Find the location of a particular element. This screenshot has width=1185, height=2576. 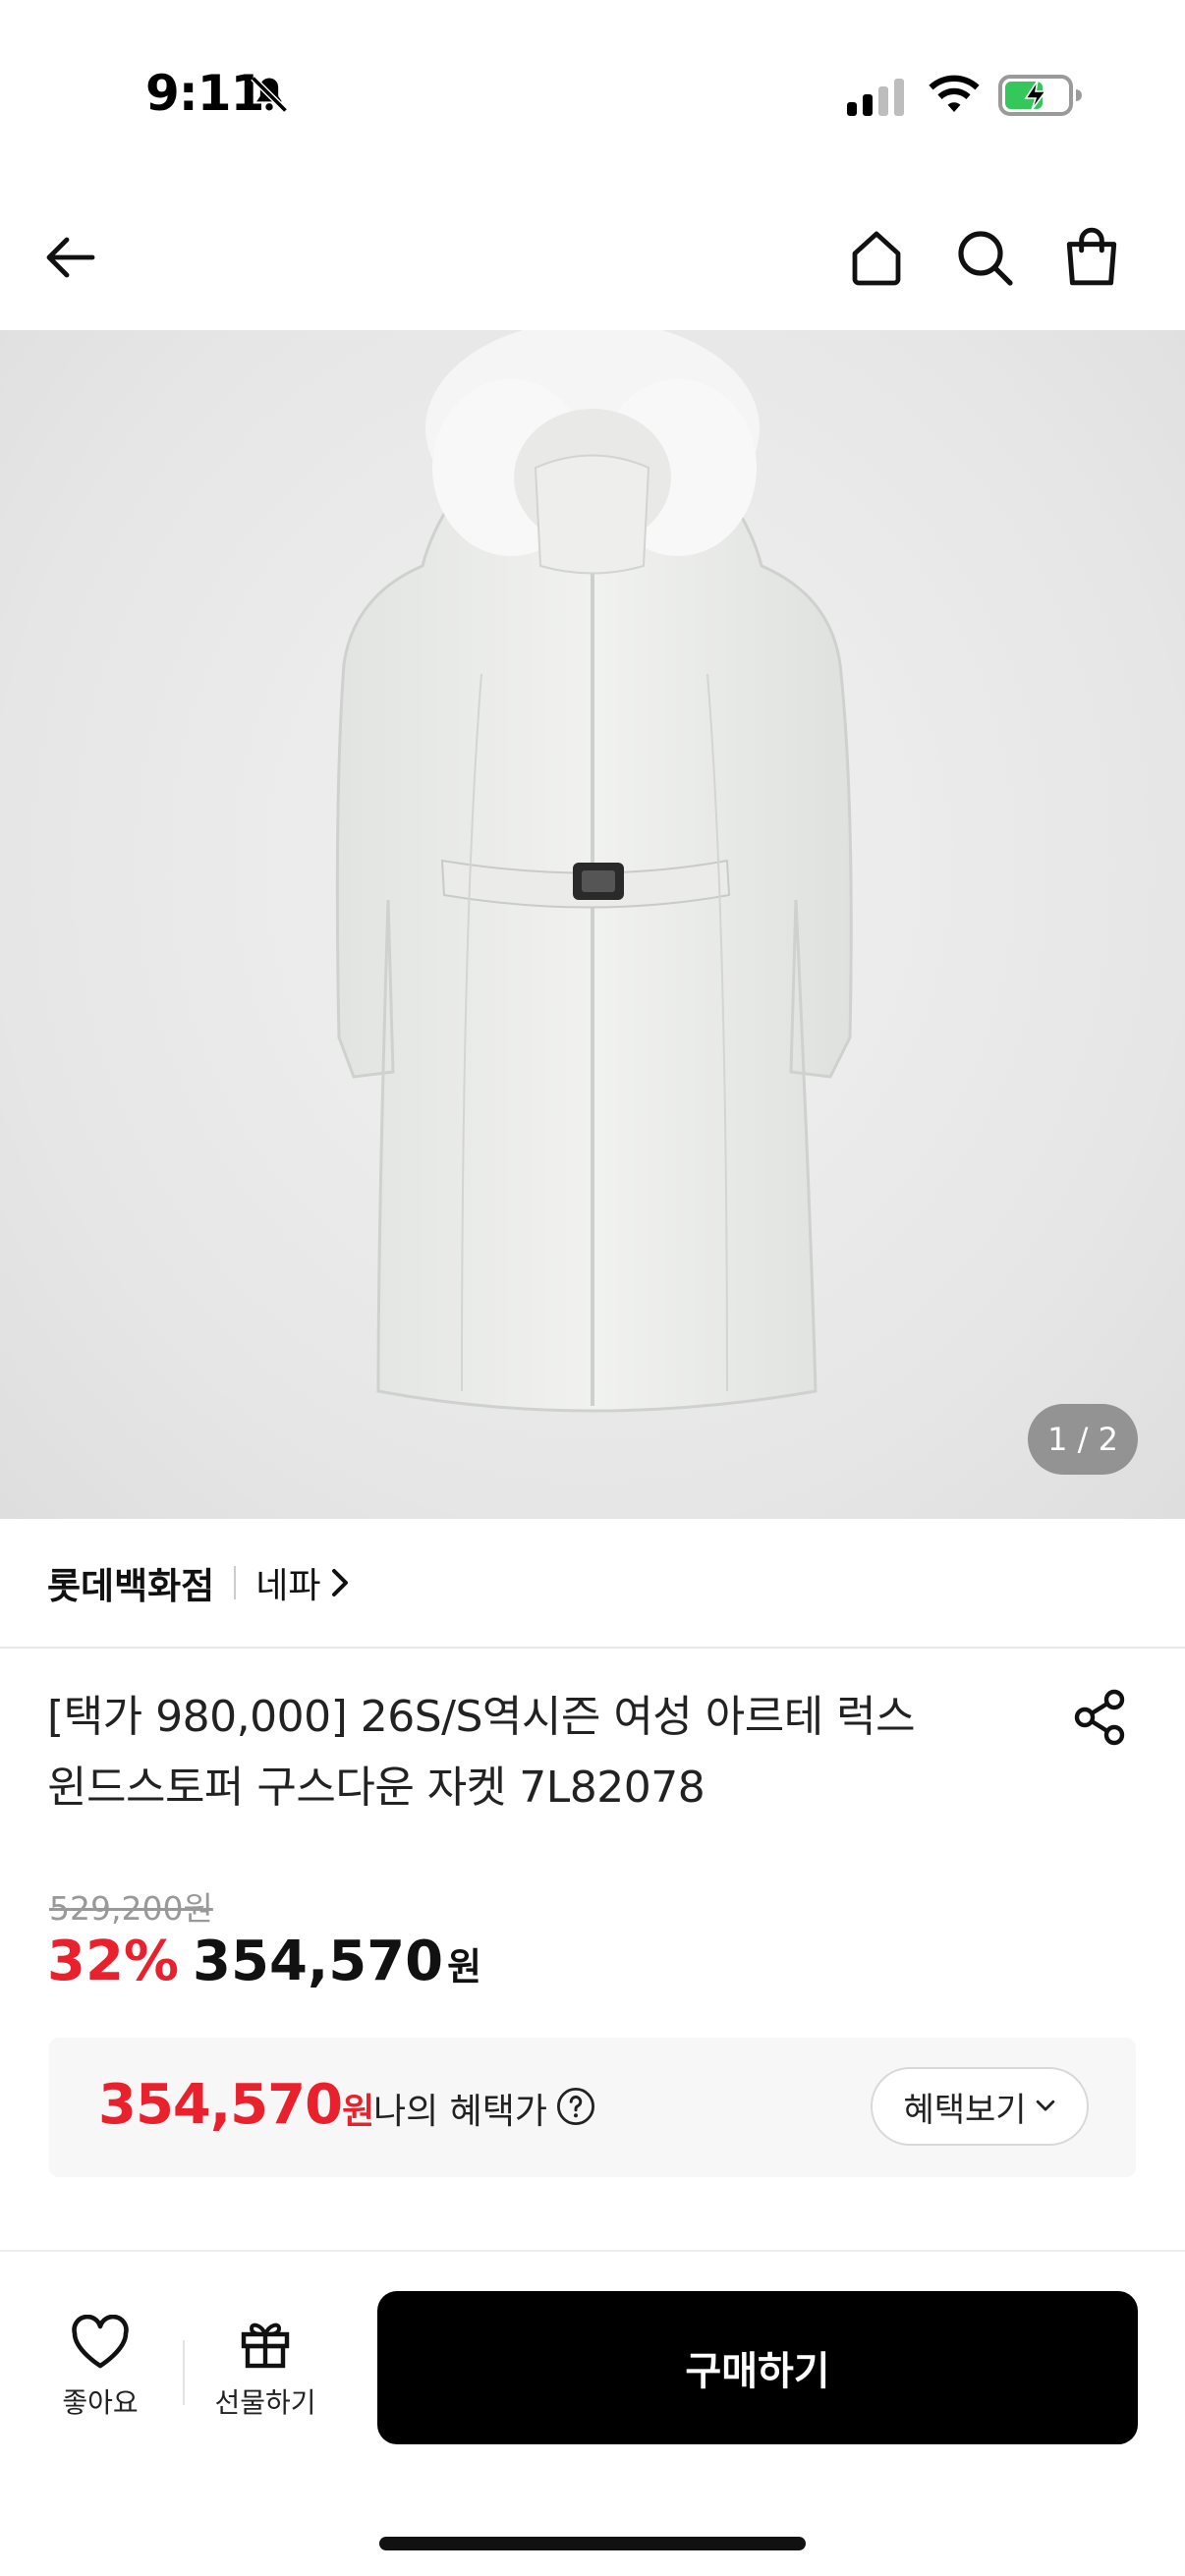

search-icon is located at coordinates (985, 257).